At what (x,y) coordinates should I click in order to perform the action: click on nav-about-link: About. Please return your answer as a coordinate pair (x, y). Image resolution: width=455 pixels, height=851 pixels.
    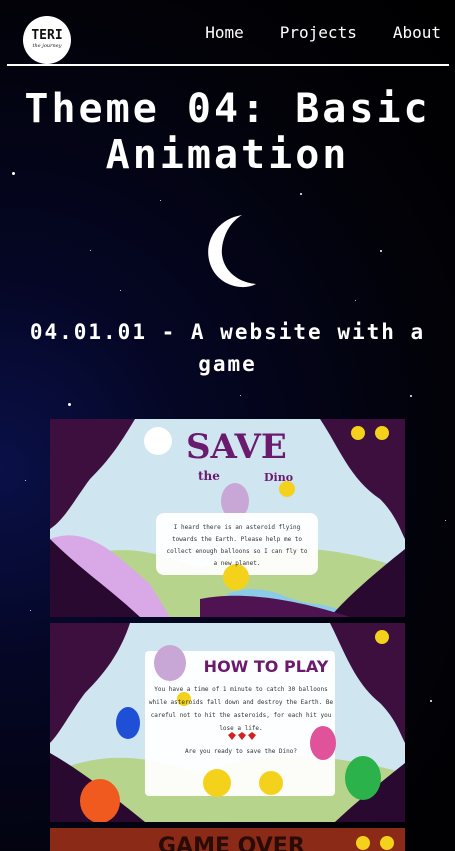
    Looking at the image, I should click on (417, 32).